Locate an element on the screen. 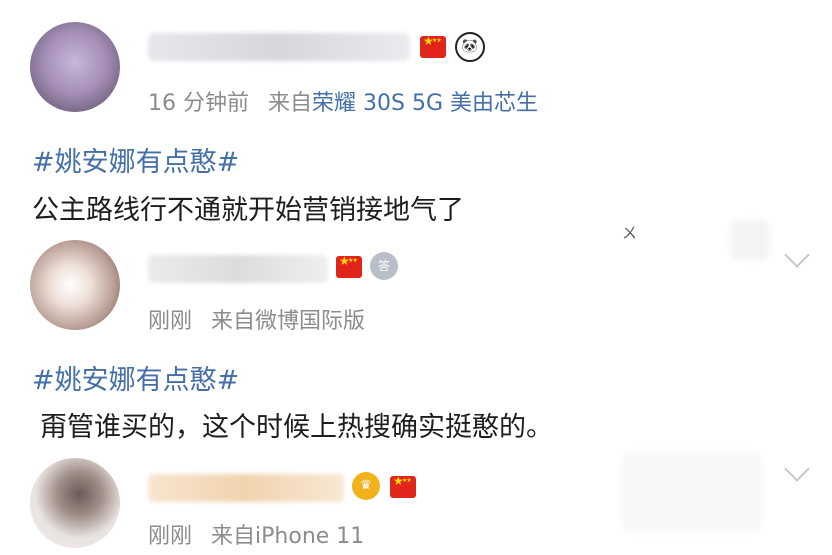 This screenshot has height=555, width=832. comment-meta: 刚刚 来自微博国际版 is located at coordinates (256, 319).